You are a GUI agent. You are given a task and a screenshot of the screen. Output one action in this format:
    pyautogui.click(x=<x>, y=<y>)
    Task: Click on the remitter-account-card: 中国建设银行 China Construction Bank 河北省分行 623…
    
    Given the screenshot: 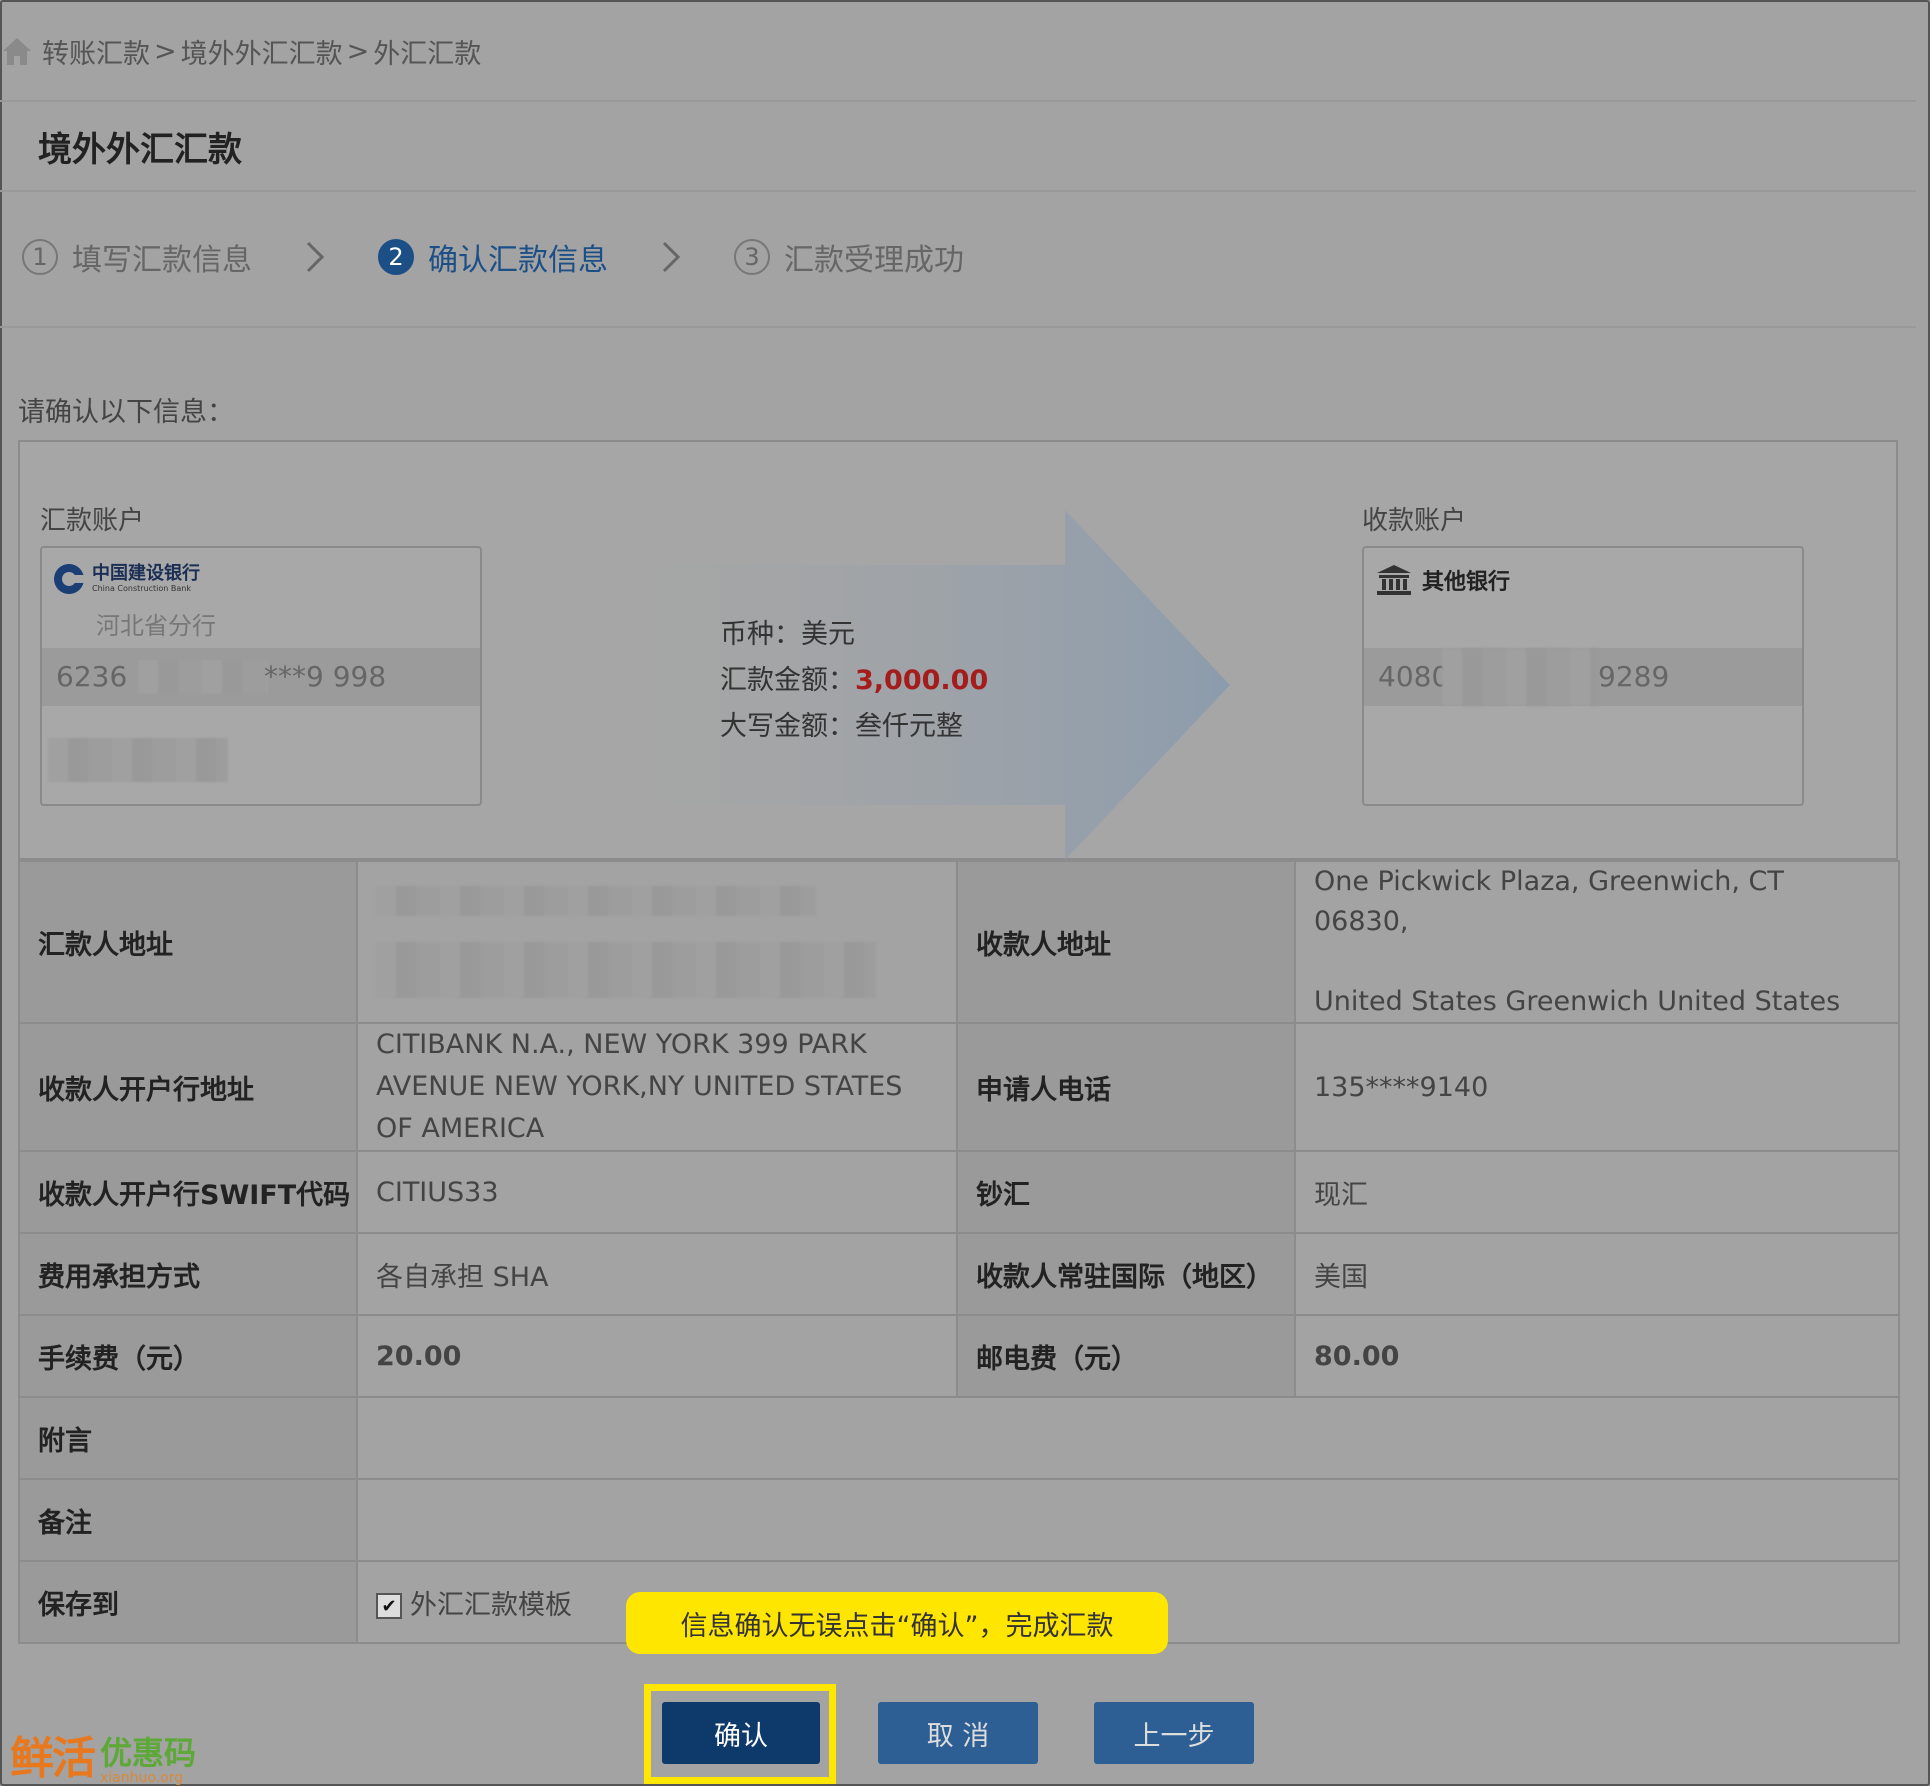 What is the action you would take?
    pyautogui.click(x=261, y=676)
    